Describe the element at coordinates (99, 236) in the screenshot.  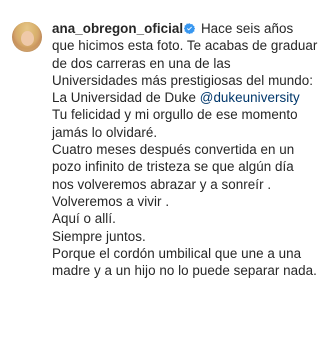
I see `caption-paragraph: Siempre juntos.` at that location.